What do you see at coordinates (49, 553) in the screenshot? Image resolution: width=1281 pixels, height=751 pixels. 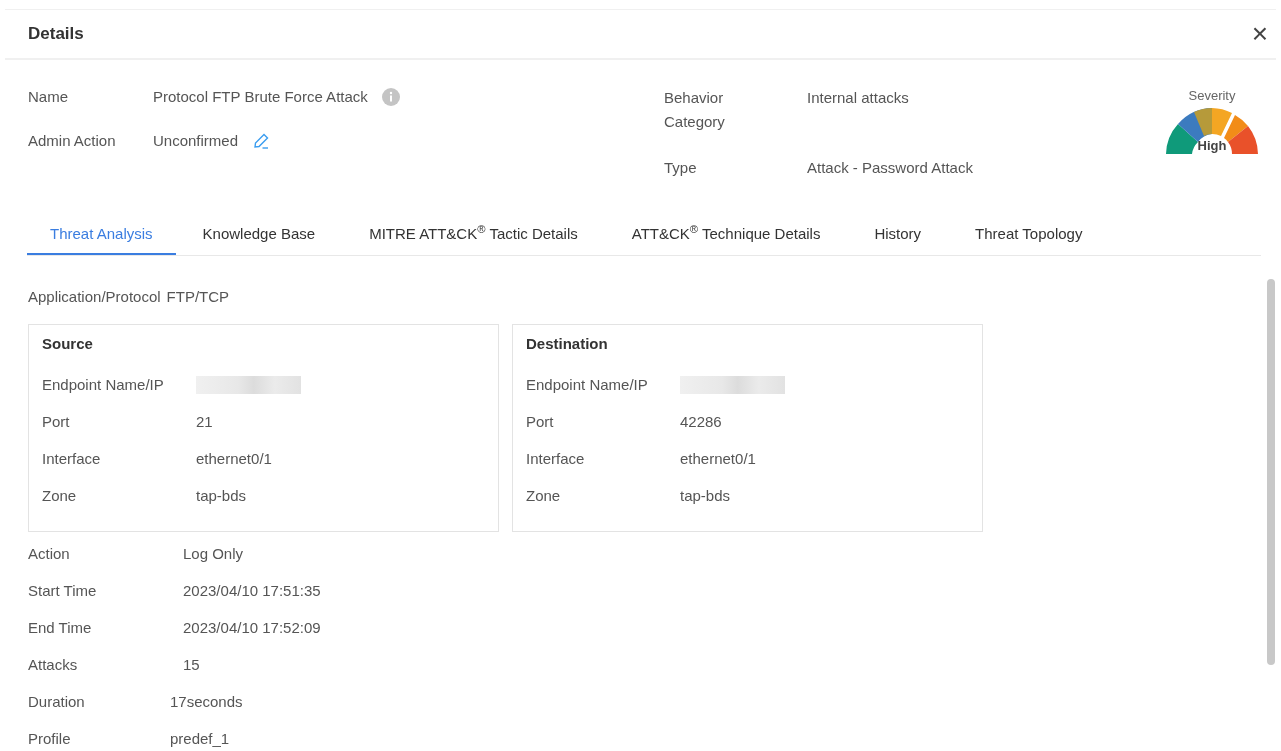 I see `field-label: Action` at bounding box center [49, 553].